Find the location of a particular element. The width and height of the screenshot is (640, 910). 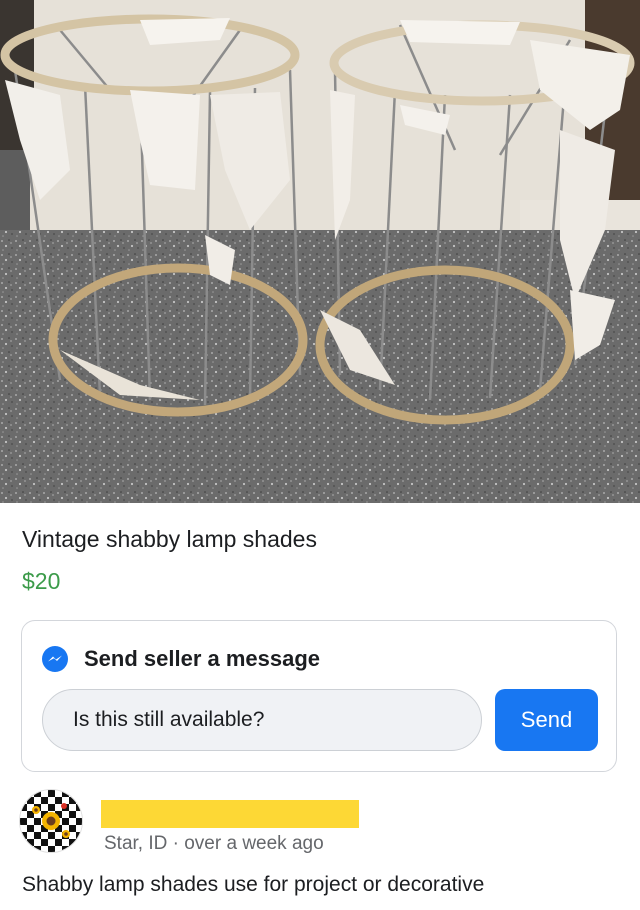

checkered-sunflower-avatar-icon is located at coordinates (51, 821).